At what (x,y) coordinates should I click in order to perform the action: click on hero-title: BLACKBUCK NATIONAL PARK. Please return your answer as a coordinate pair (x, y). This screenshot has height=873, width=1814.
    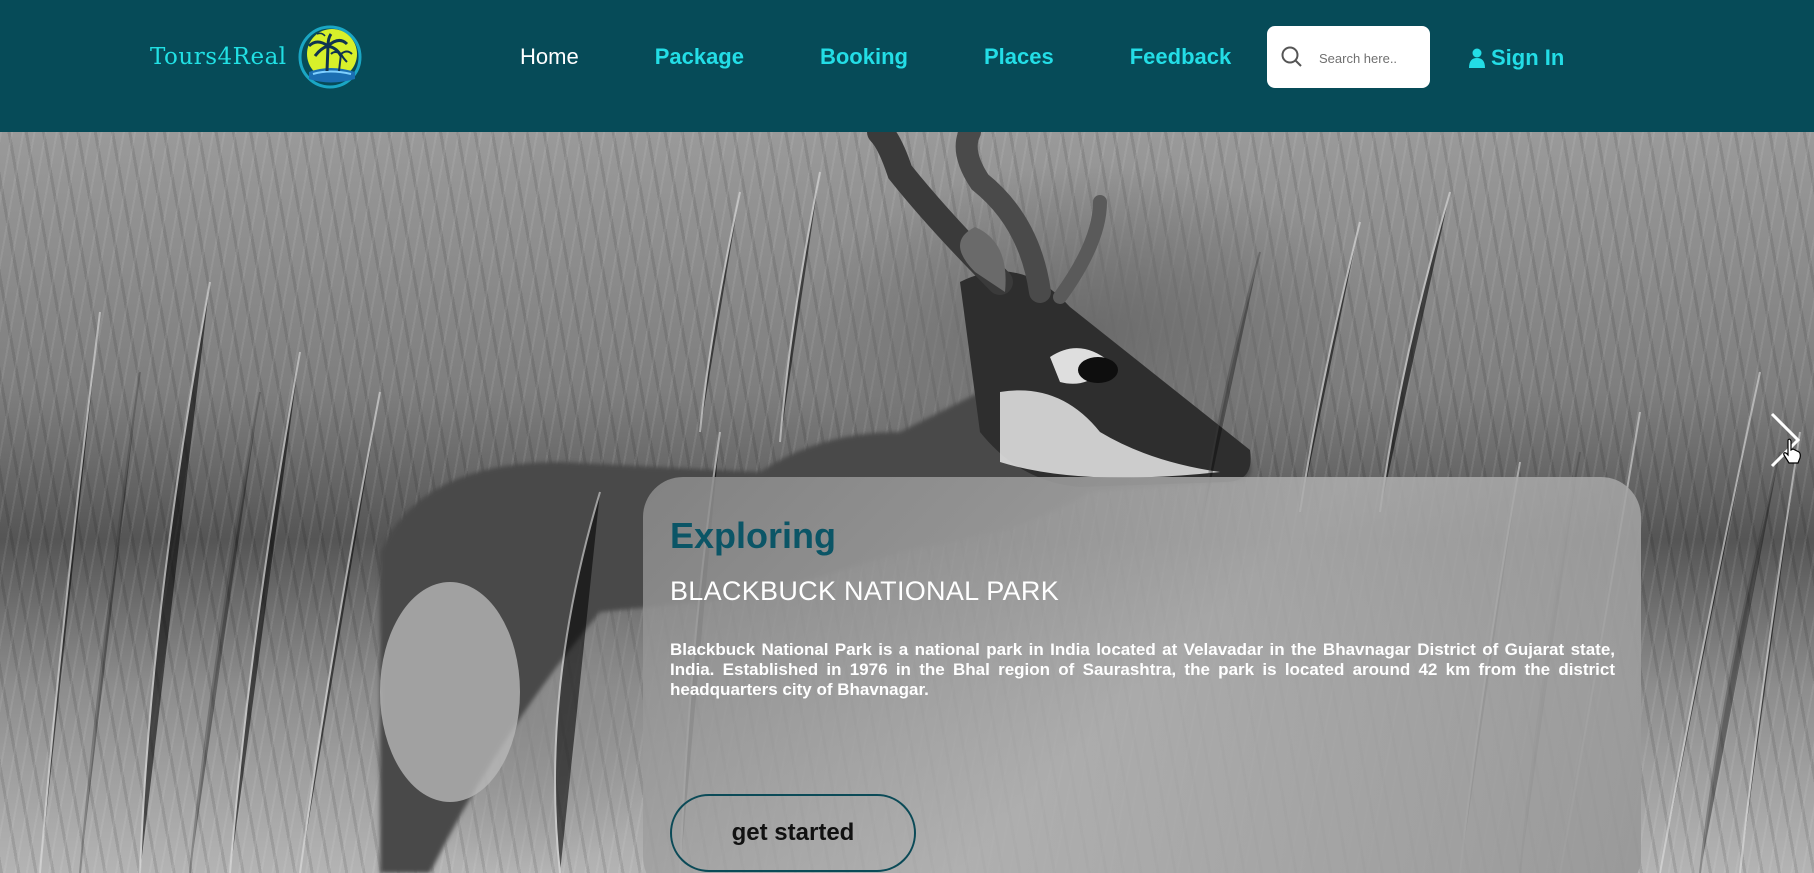
    Looking at the image, I should click on (864, 591).